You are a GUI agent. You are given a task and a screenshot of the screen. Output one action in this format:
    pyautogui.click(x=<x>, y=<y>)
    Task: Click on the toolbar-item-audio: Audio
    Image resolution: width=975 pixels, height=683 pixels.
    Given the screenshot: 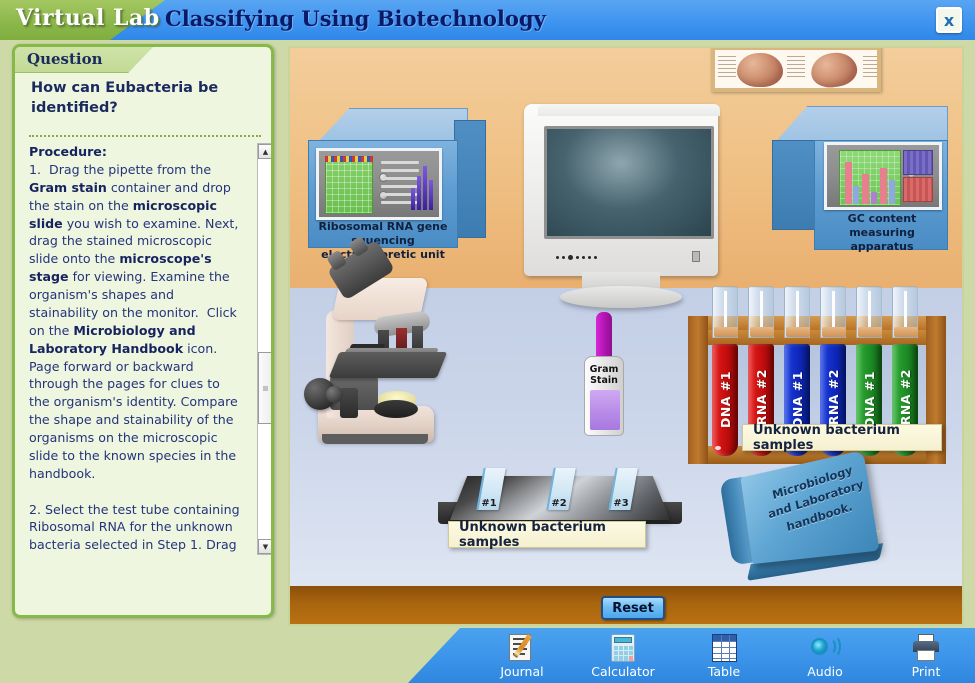 What is the action you would take?
    pyautogui.click(x=825, y=656)
    